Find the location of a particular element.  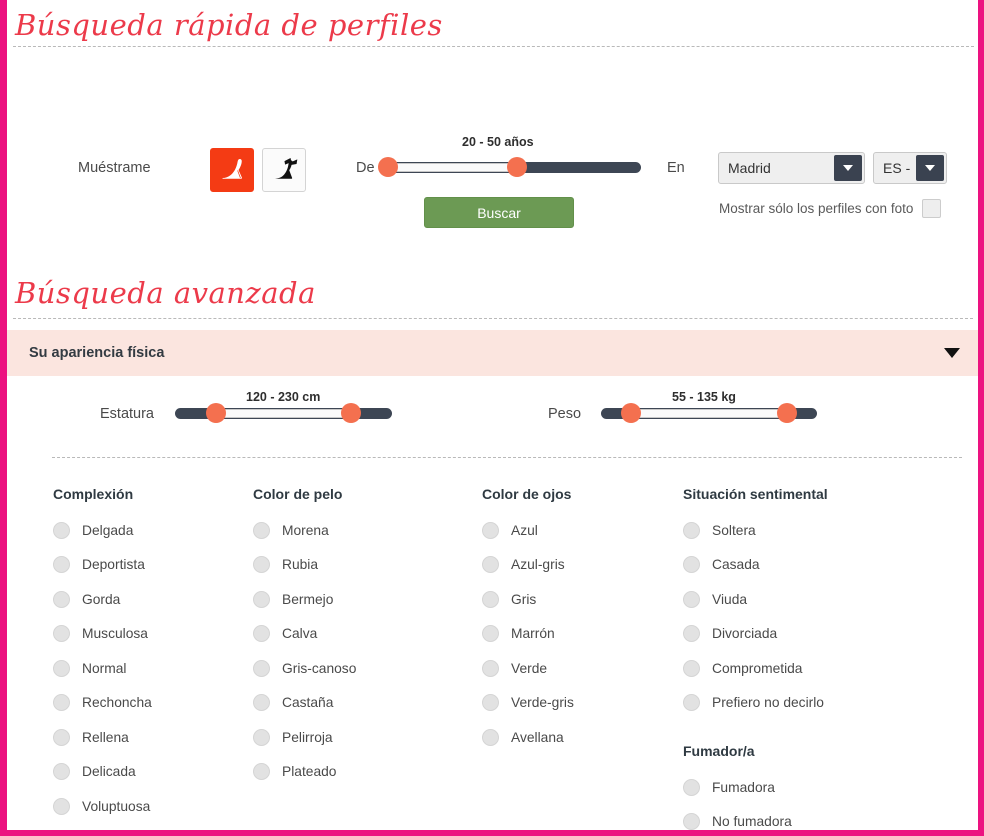

option-hair-0: Morena is located at coordinates (354, 530).